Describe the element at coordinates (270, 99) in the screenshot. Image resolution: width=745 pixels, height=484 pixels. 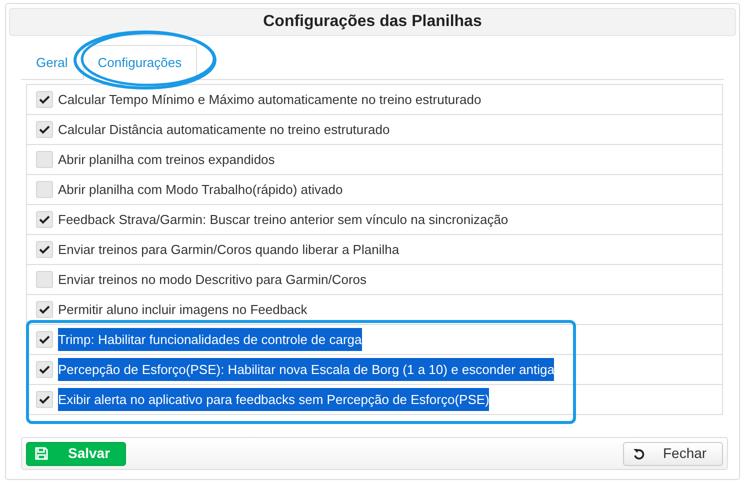
I see `option-label: Calcular Tempo Mínimo e Máximo automaticamente no treino estruturado` at that location.